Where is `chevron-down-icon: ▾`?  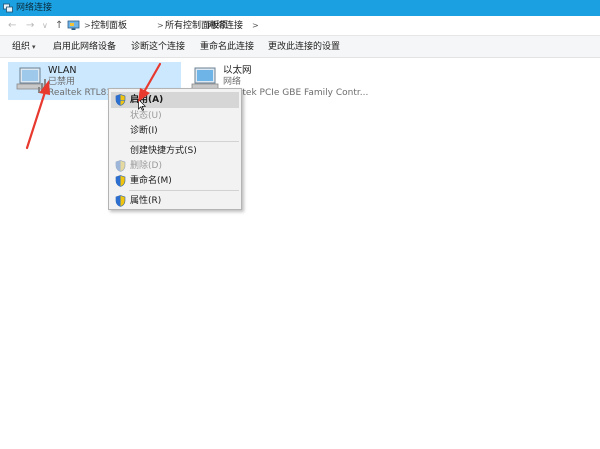 chevron-down-icon: ▾ is located at coordinates (34, 47).